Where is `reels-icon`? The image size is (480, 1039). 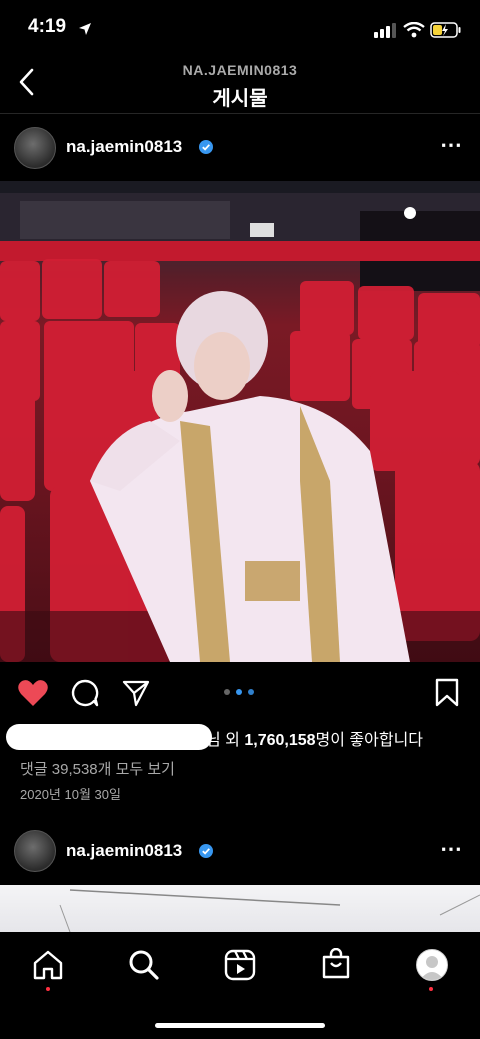
reels-icon is located at coordinates (240, 965).